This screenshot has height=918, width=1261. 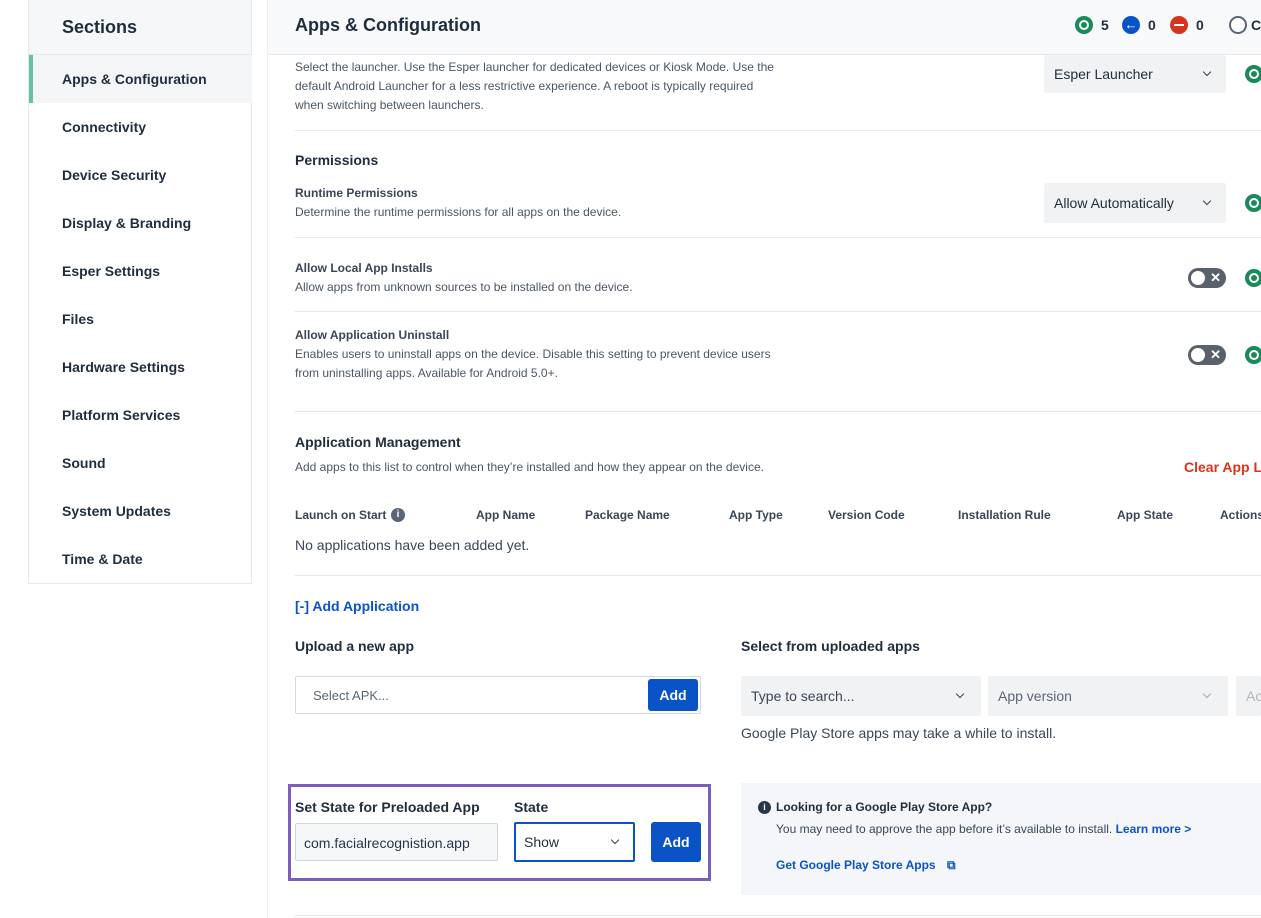 I want to click on add-application-toggle: [-] Add Application, so click(x=357, y=606).